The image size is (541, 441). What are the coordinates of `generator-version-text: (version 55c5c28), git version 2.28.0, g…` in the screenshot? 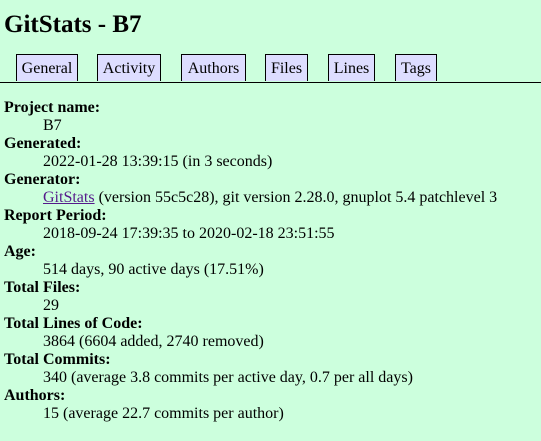 It's located at (296, 197).